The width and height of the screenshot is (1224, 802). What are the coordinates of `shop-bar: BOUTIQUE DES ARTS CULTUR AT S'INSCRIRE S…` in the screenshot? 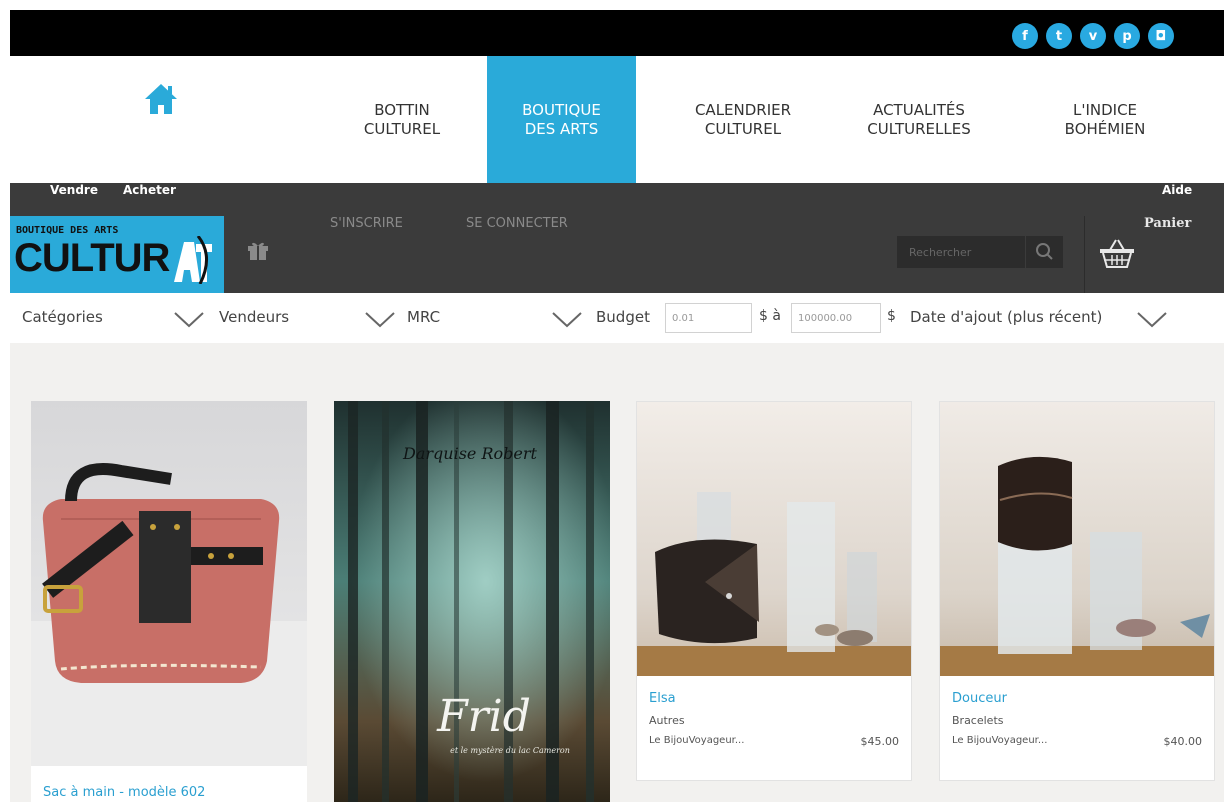 It's located at (617, 254).